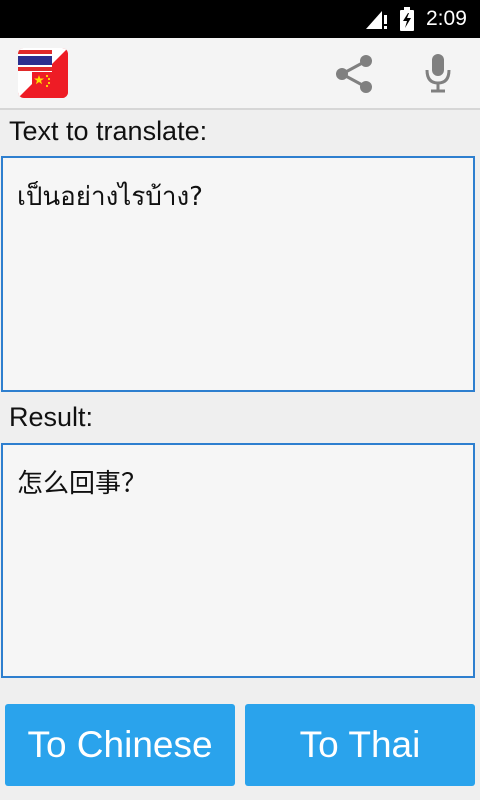 This screenshot has height=800, width=480. Describe the element at coordinates (43, 73) in the screenshot. I see `thai-chinese-flag-icon` at that location.